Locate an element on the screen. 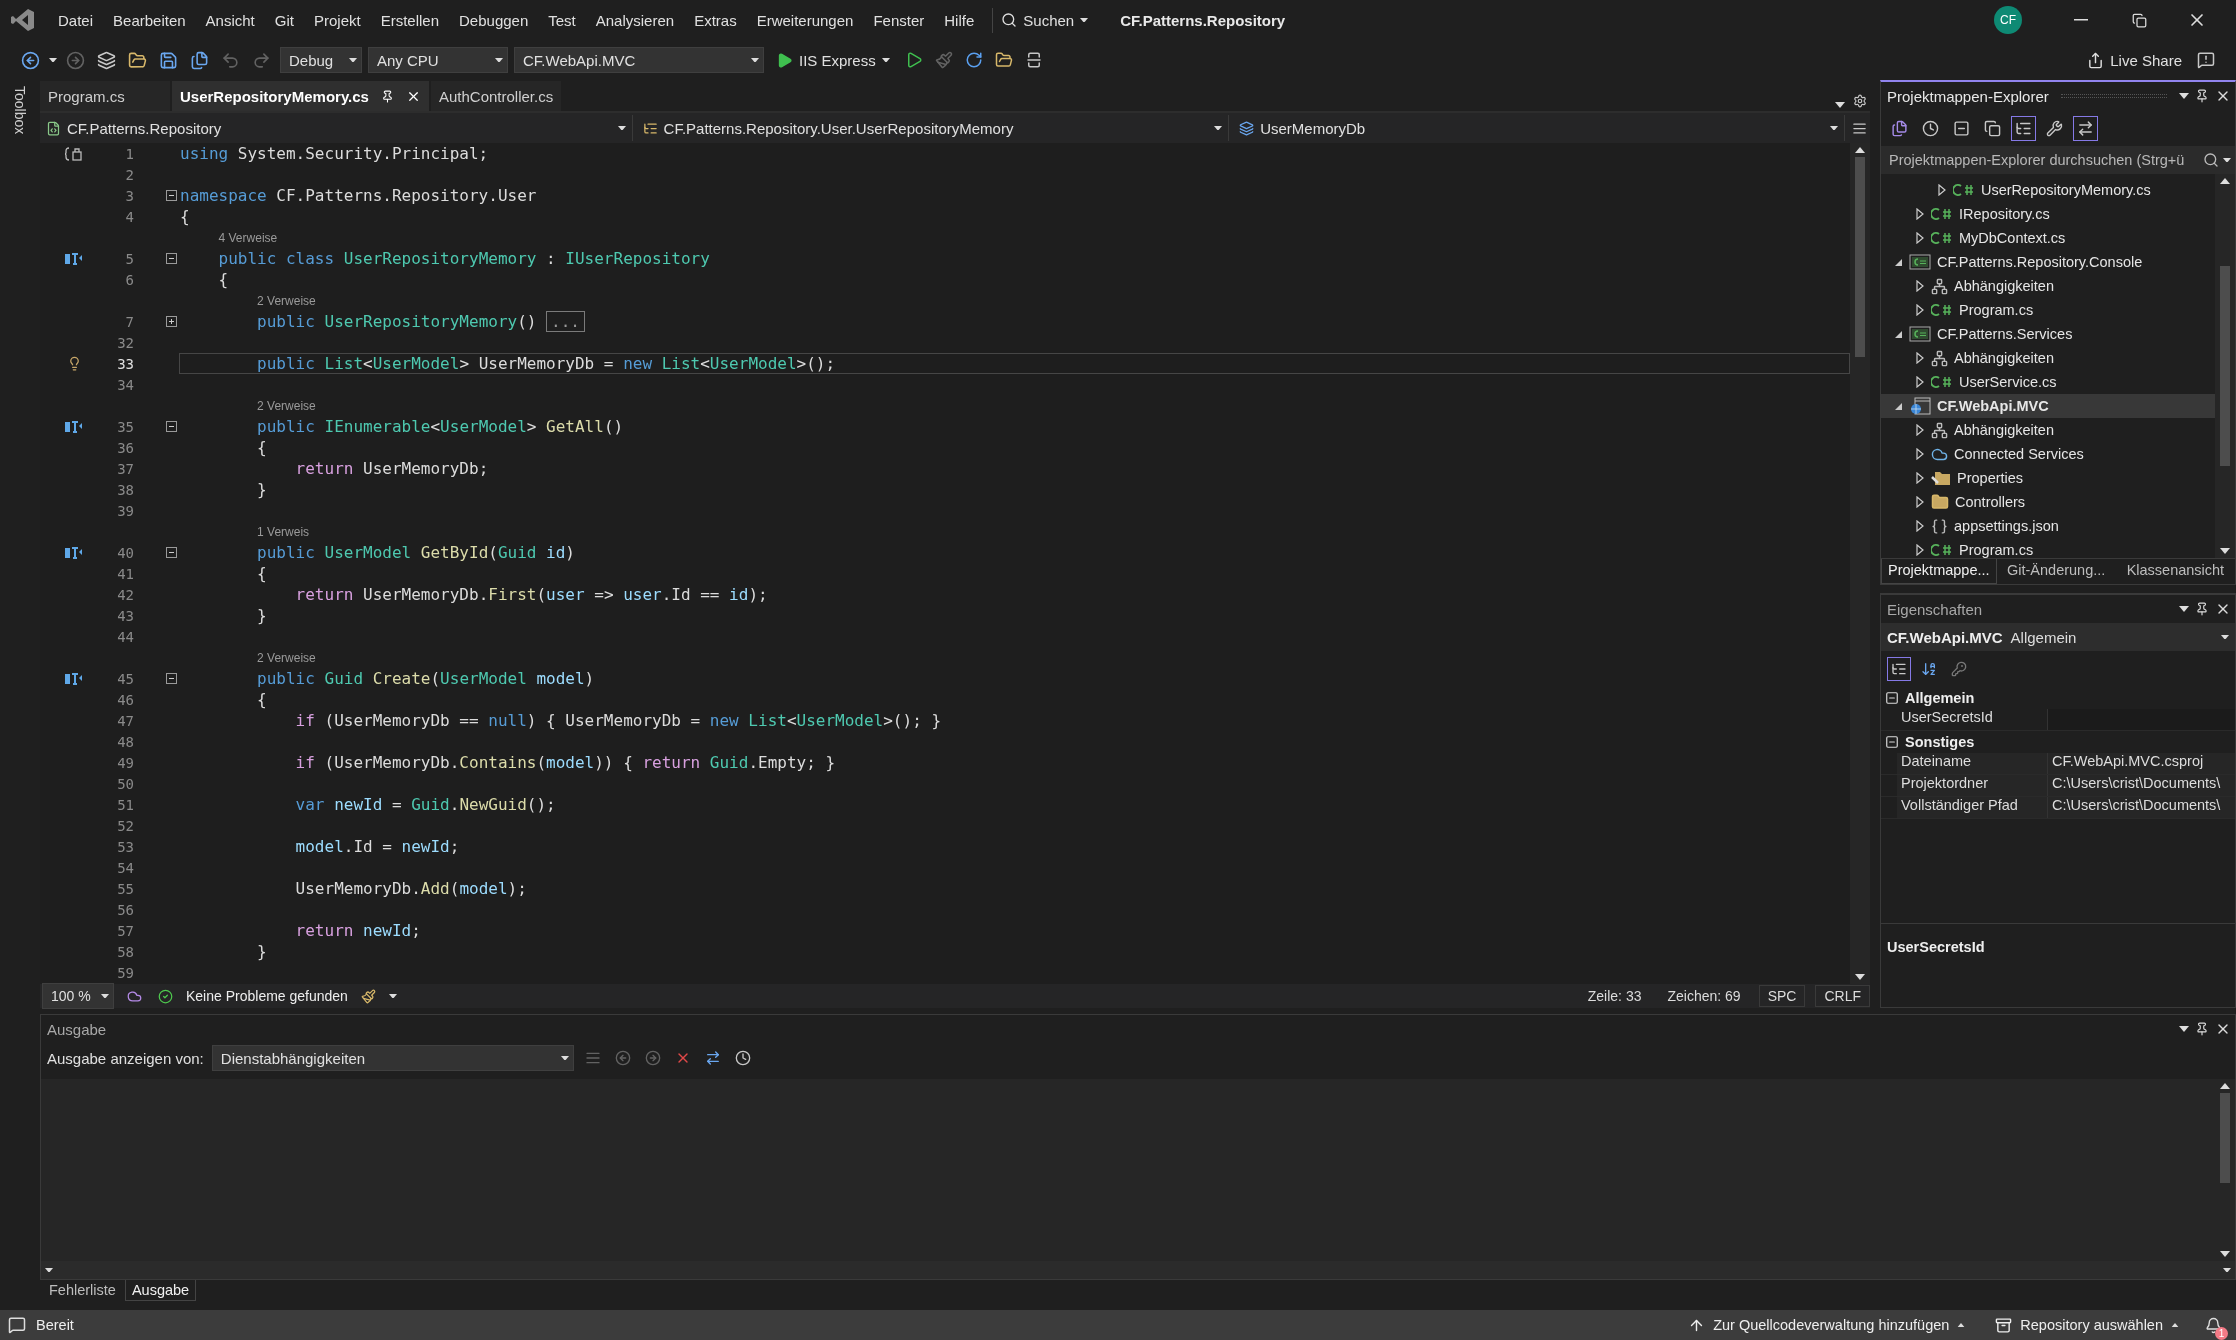 The image size is (2236, 1340). document-tab: UserRepositoryMemory.cs is located at coordinates (300, 96).